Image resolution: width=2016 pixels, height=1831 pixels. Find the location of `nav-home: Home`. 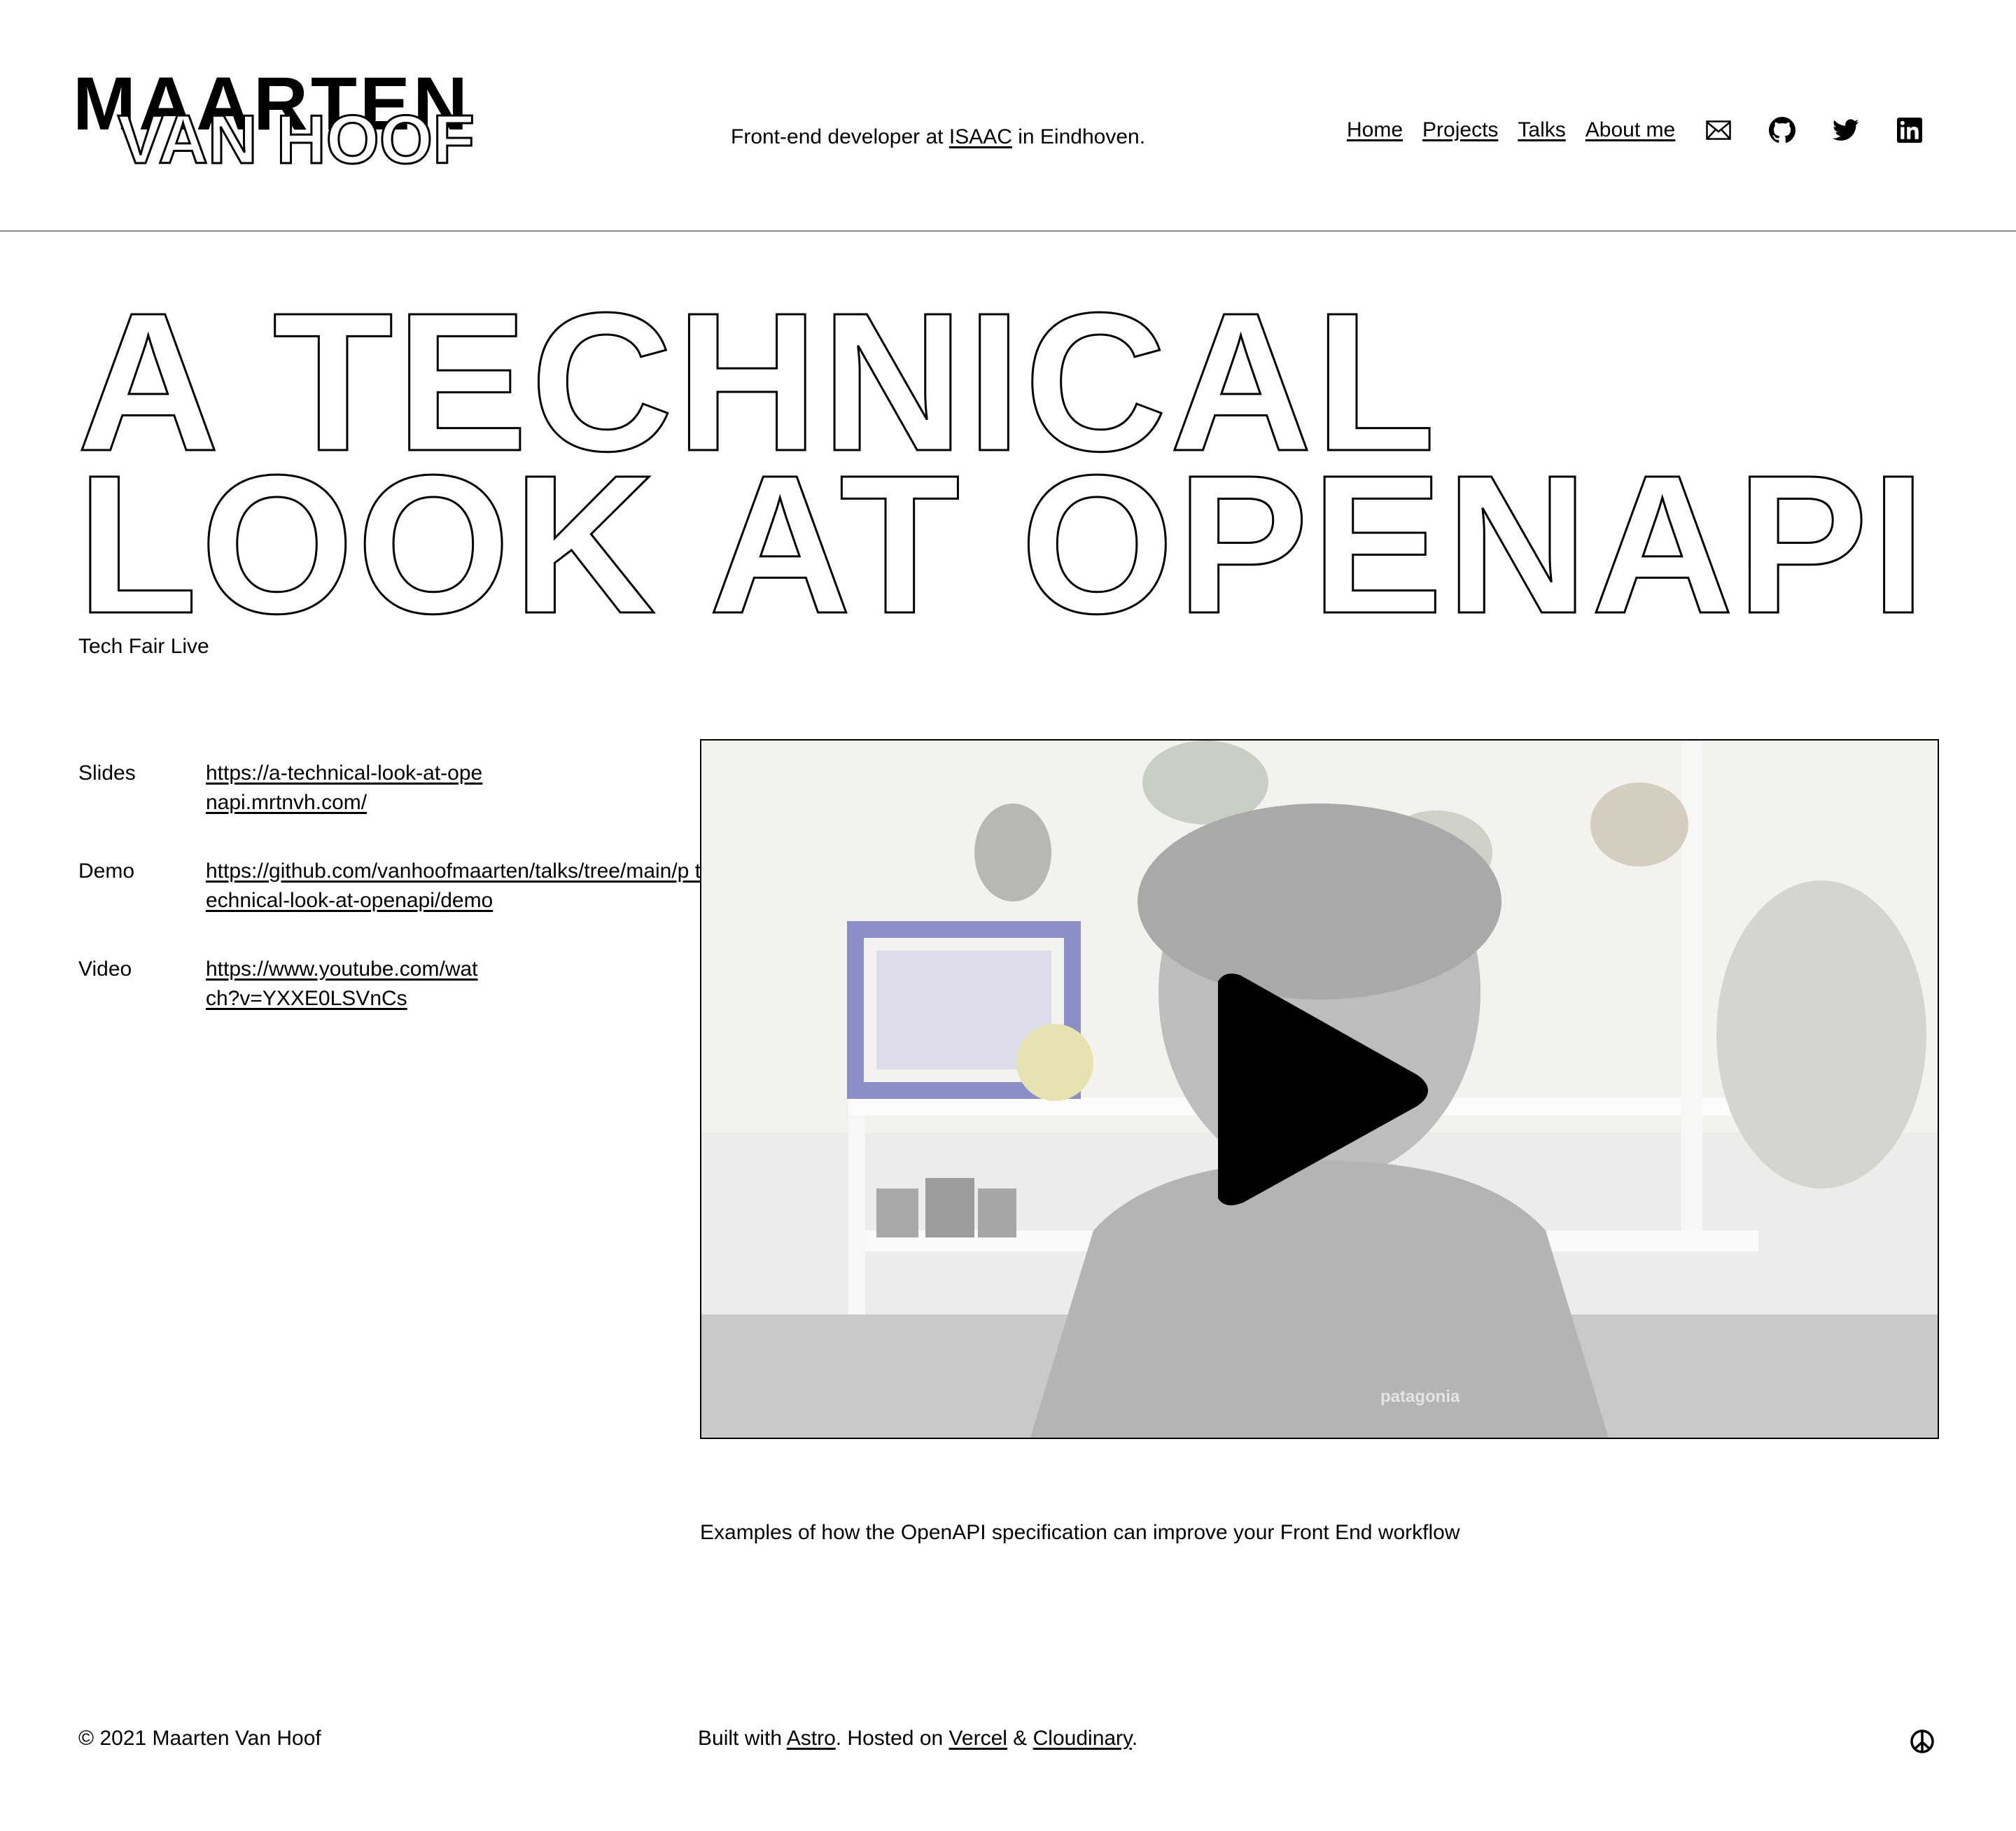

nav-home: Home is located at coordinates (1375, 130).